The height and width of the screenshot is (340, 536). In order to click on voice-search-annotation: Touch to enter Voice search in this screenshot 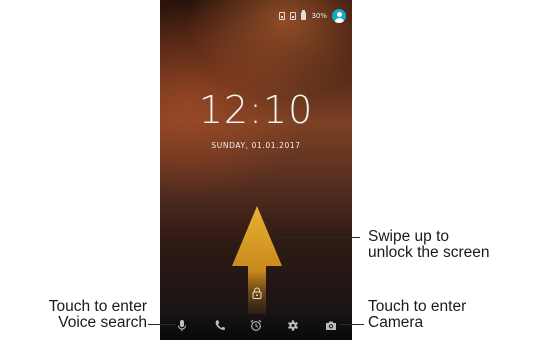, I will do `click(98, 315)`.